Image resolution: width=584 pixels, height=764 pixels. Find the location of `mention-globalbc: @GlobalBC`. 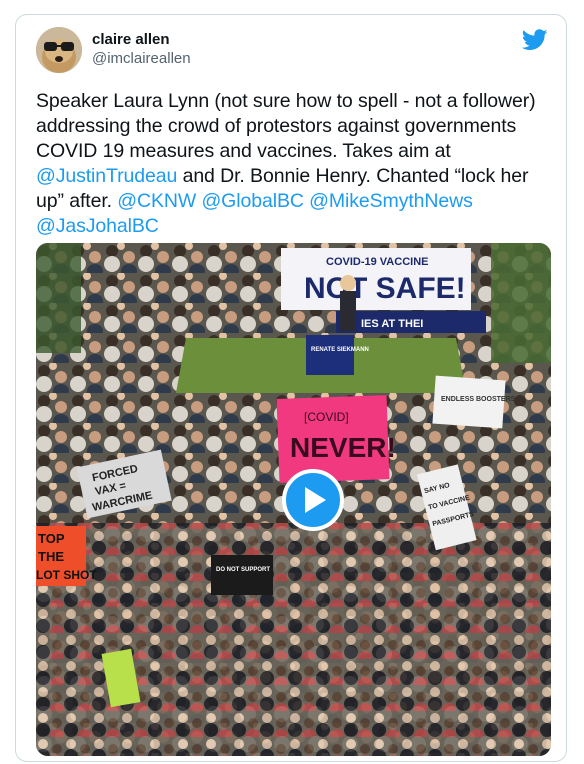

mention-globalbc: @GlobalBC is located at coordinates (252, 201).